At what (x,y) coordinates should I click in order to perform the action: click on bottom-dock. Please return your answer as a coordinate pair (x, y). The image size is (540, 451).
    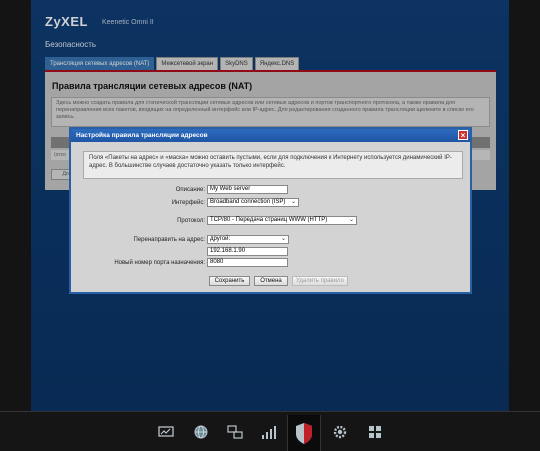
    Looking at the image, I should click on (270, 431).